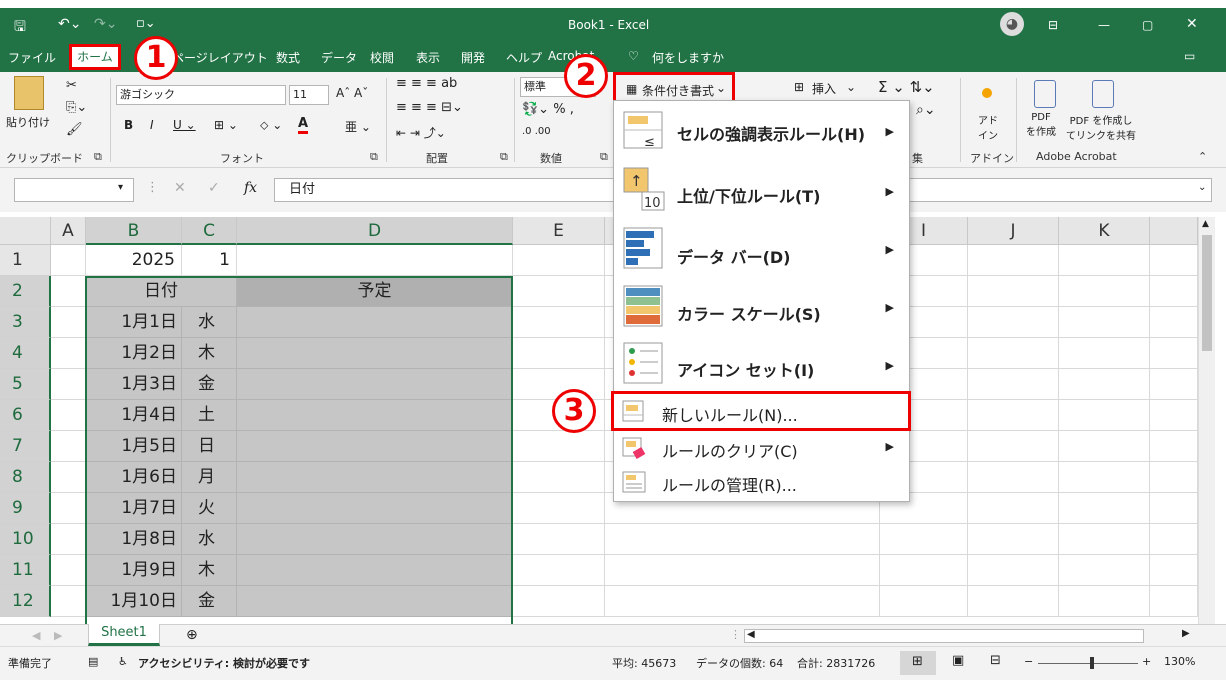 The width and height of the screenshot is (1226, 680). Describe the element at coordinates (375, 539) in the screenshot. I see `cell-d10` at that location.